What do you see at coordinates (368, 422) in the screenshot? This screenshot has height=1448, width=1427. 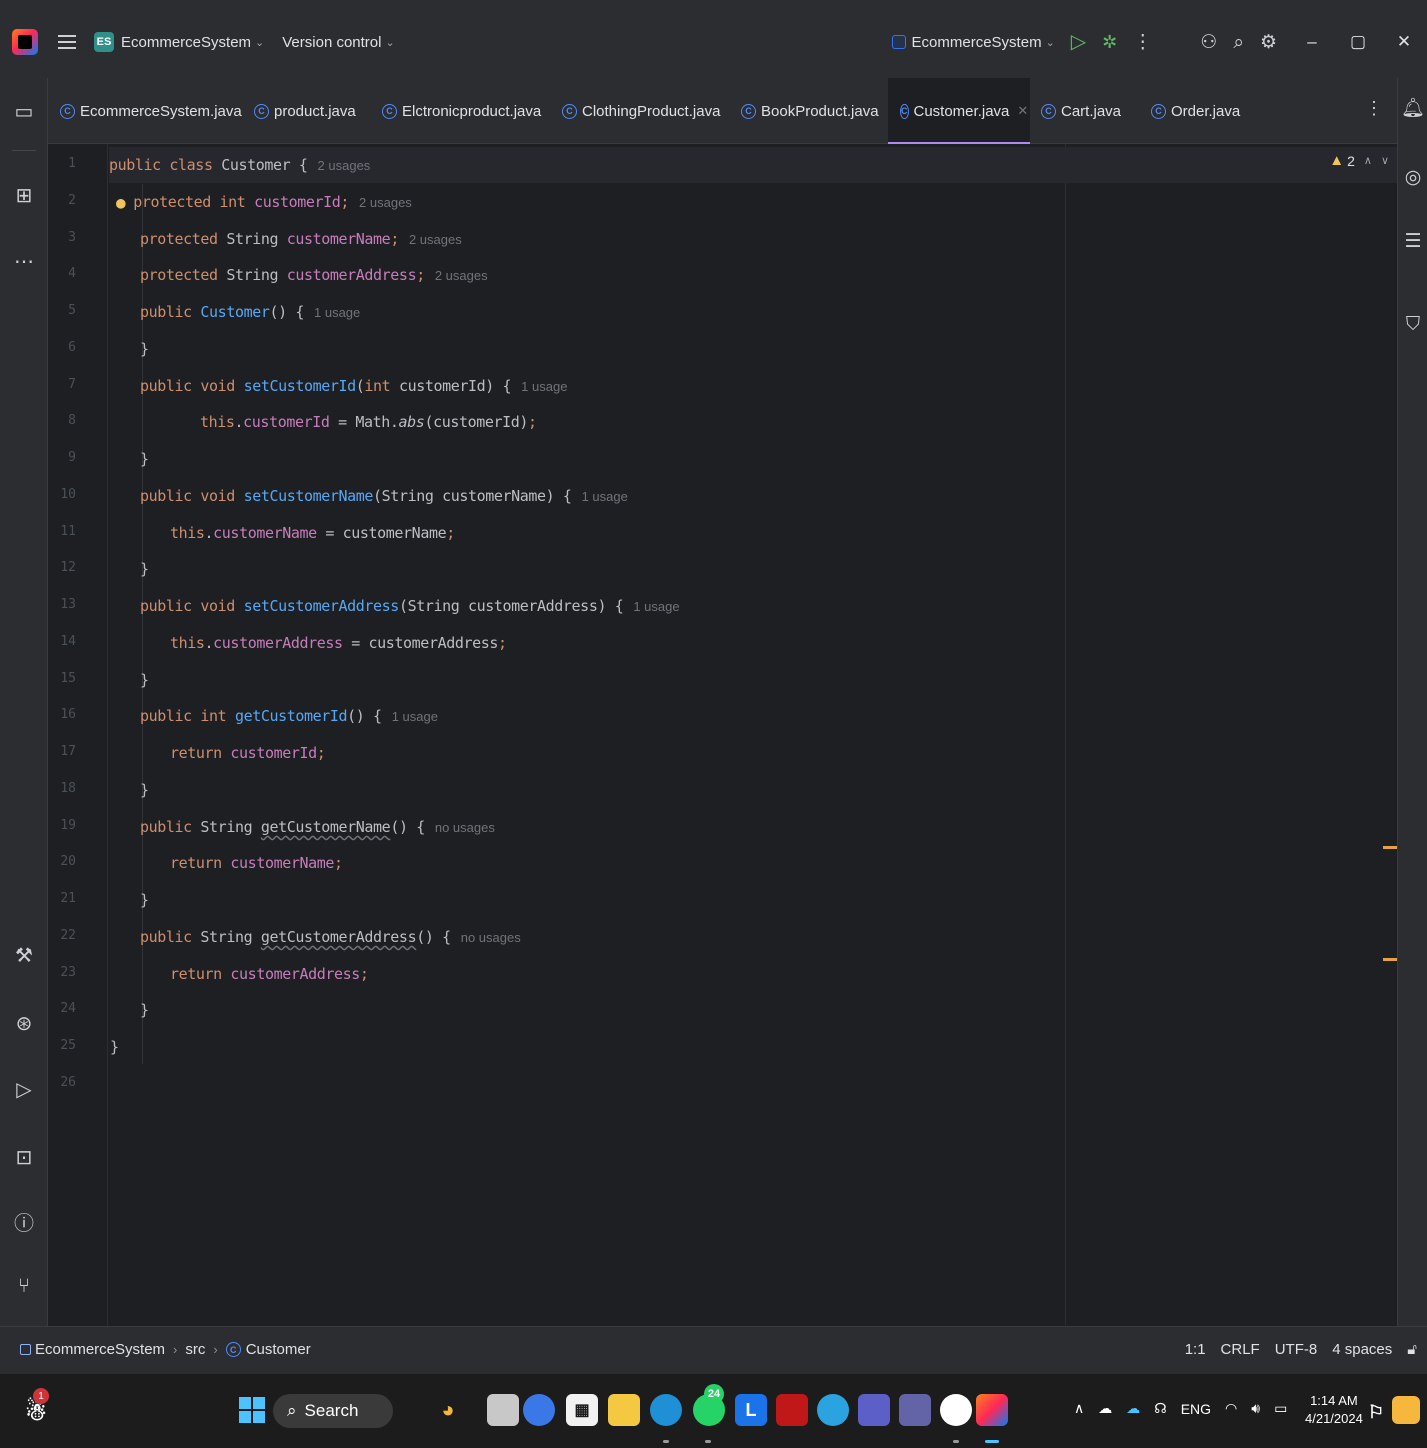 I see `code-line-8: this. customerId = Math. abs (customerId);` at bounding box center [368, 422].